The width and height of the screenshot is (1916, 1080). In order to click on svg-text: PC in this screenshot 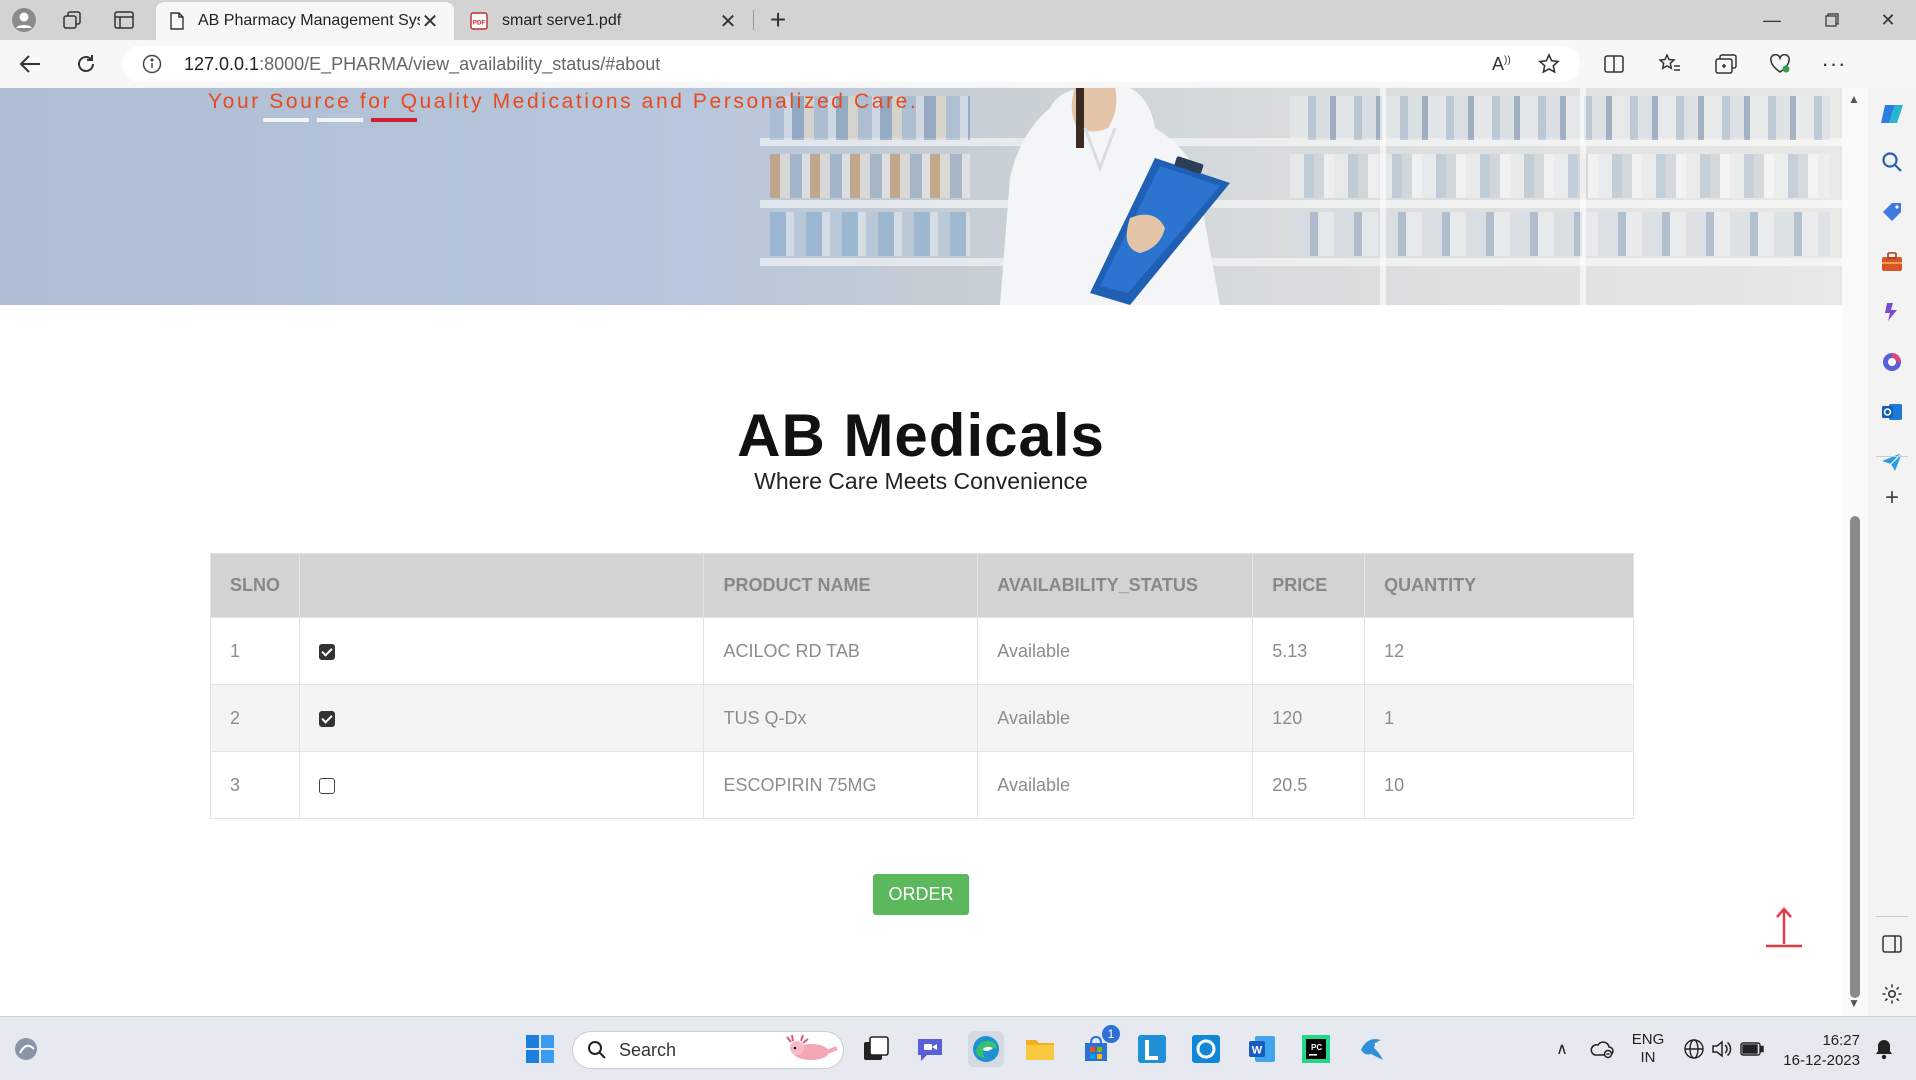, I will do `click(1316, 1047)`.